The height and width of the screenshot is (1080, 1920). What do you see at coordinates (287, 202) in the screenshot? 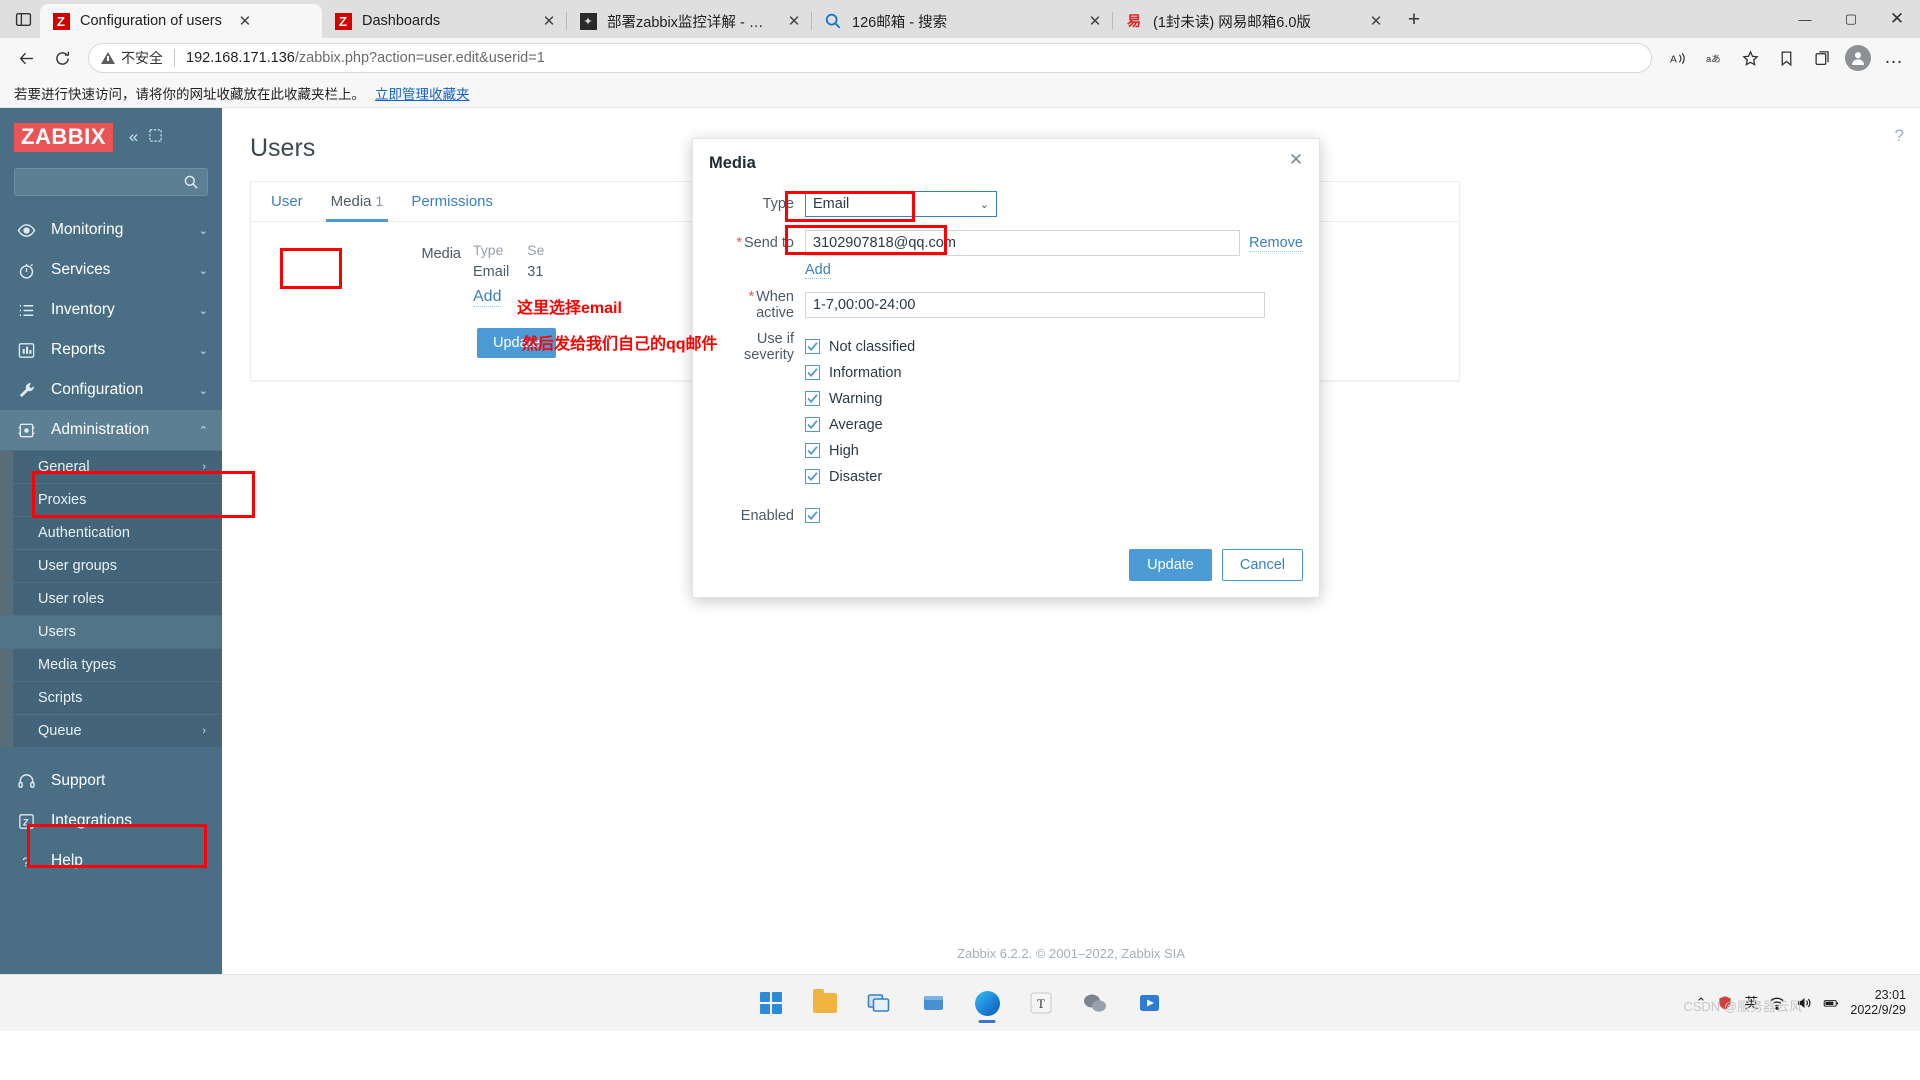
I see `tab-user: User` at bounding box center [287, 202].